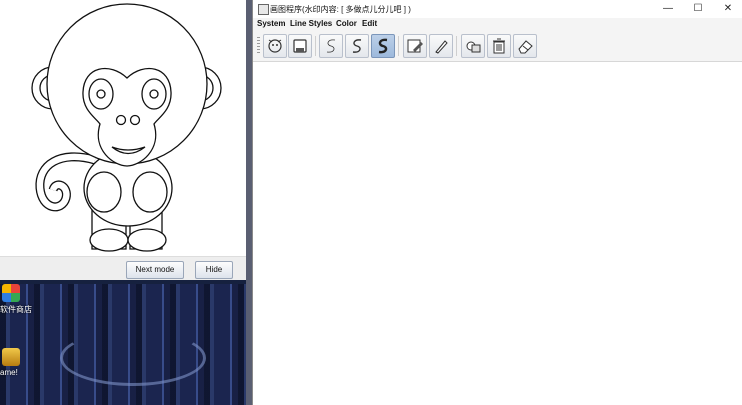 The width and height of the screenshot is (742, 405). I want to click on title-bar: 画图程序(水印内容: [ 多做点儿分儿吧 ] ) — ☐ ✕, so click(497, 9).